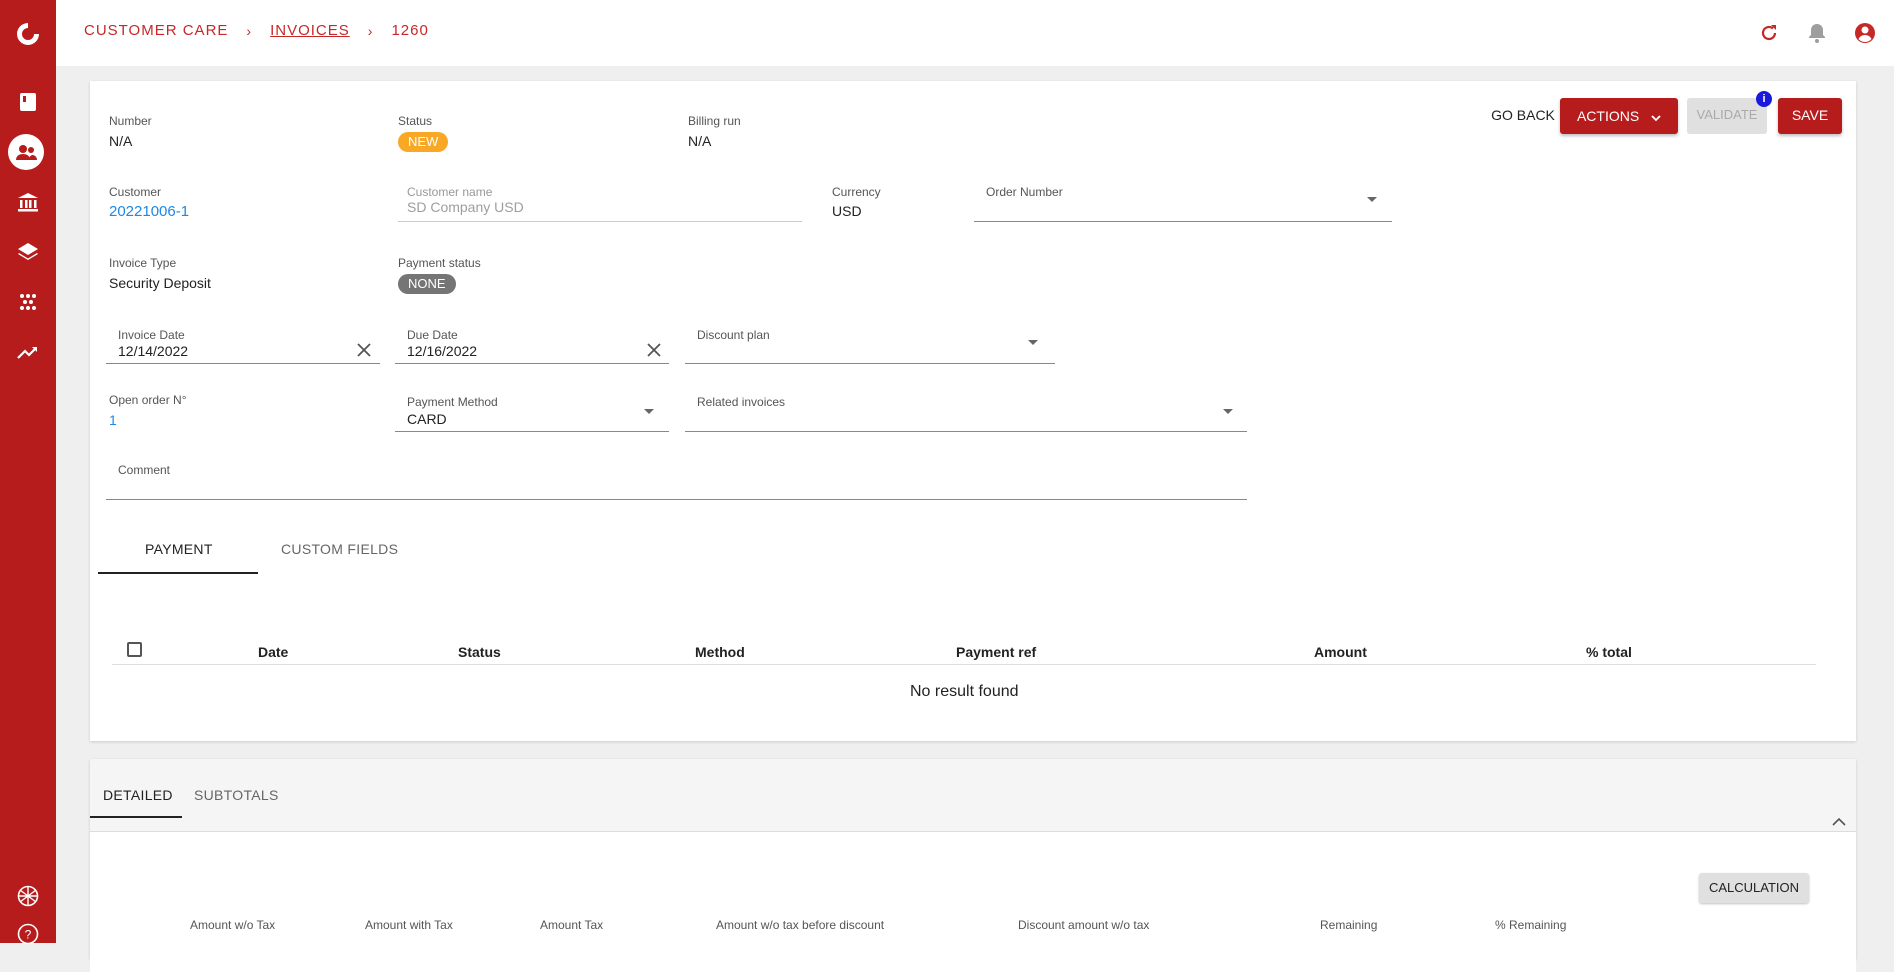  What do you see at coordinates (966, 431) in the screenshot?
I see `related-invoices-underline` at bounding box center [966, 431].